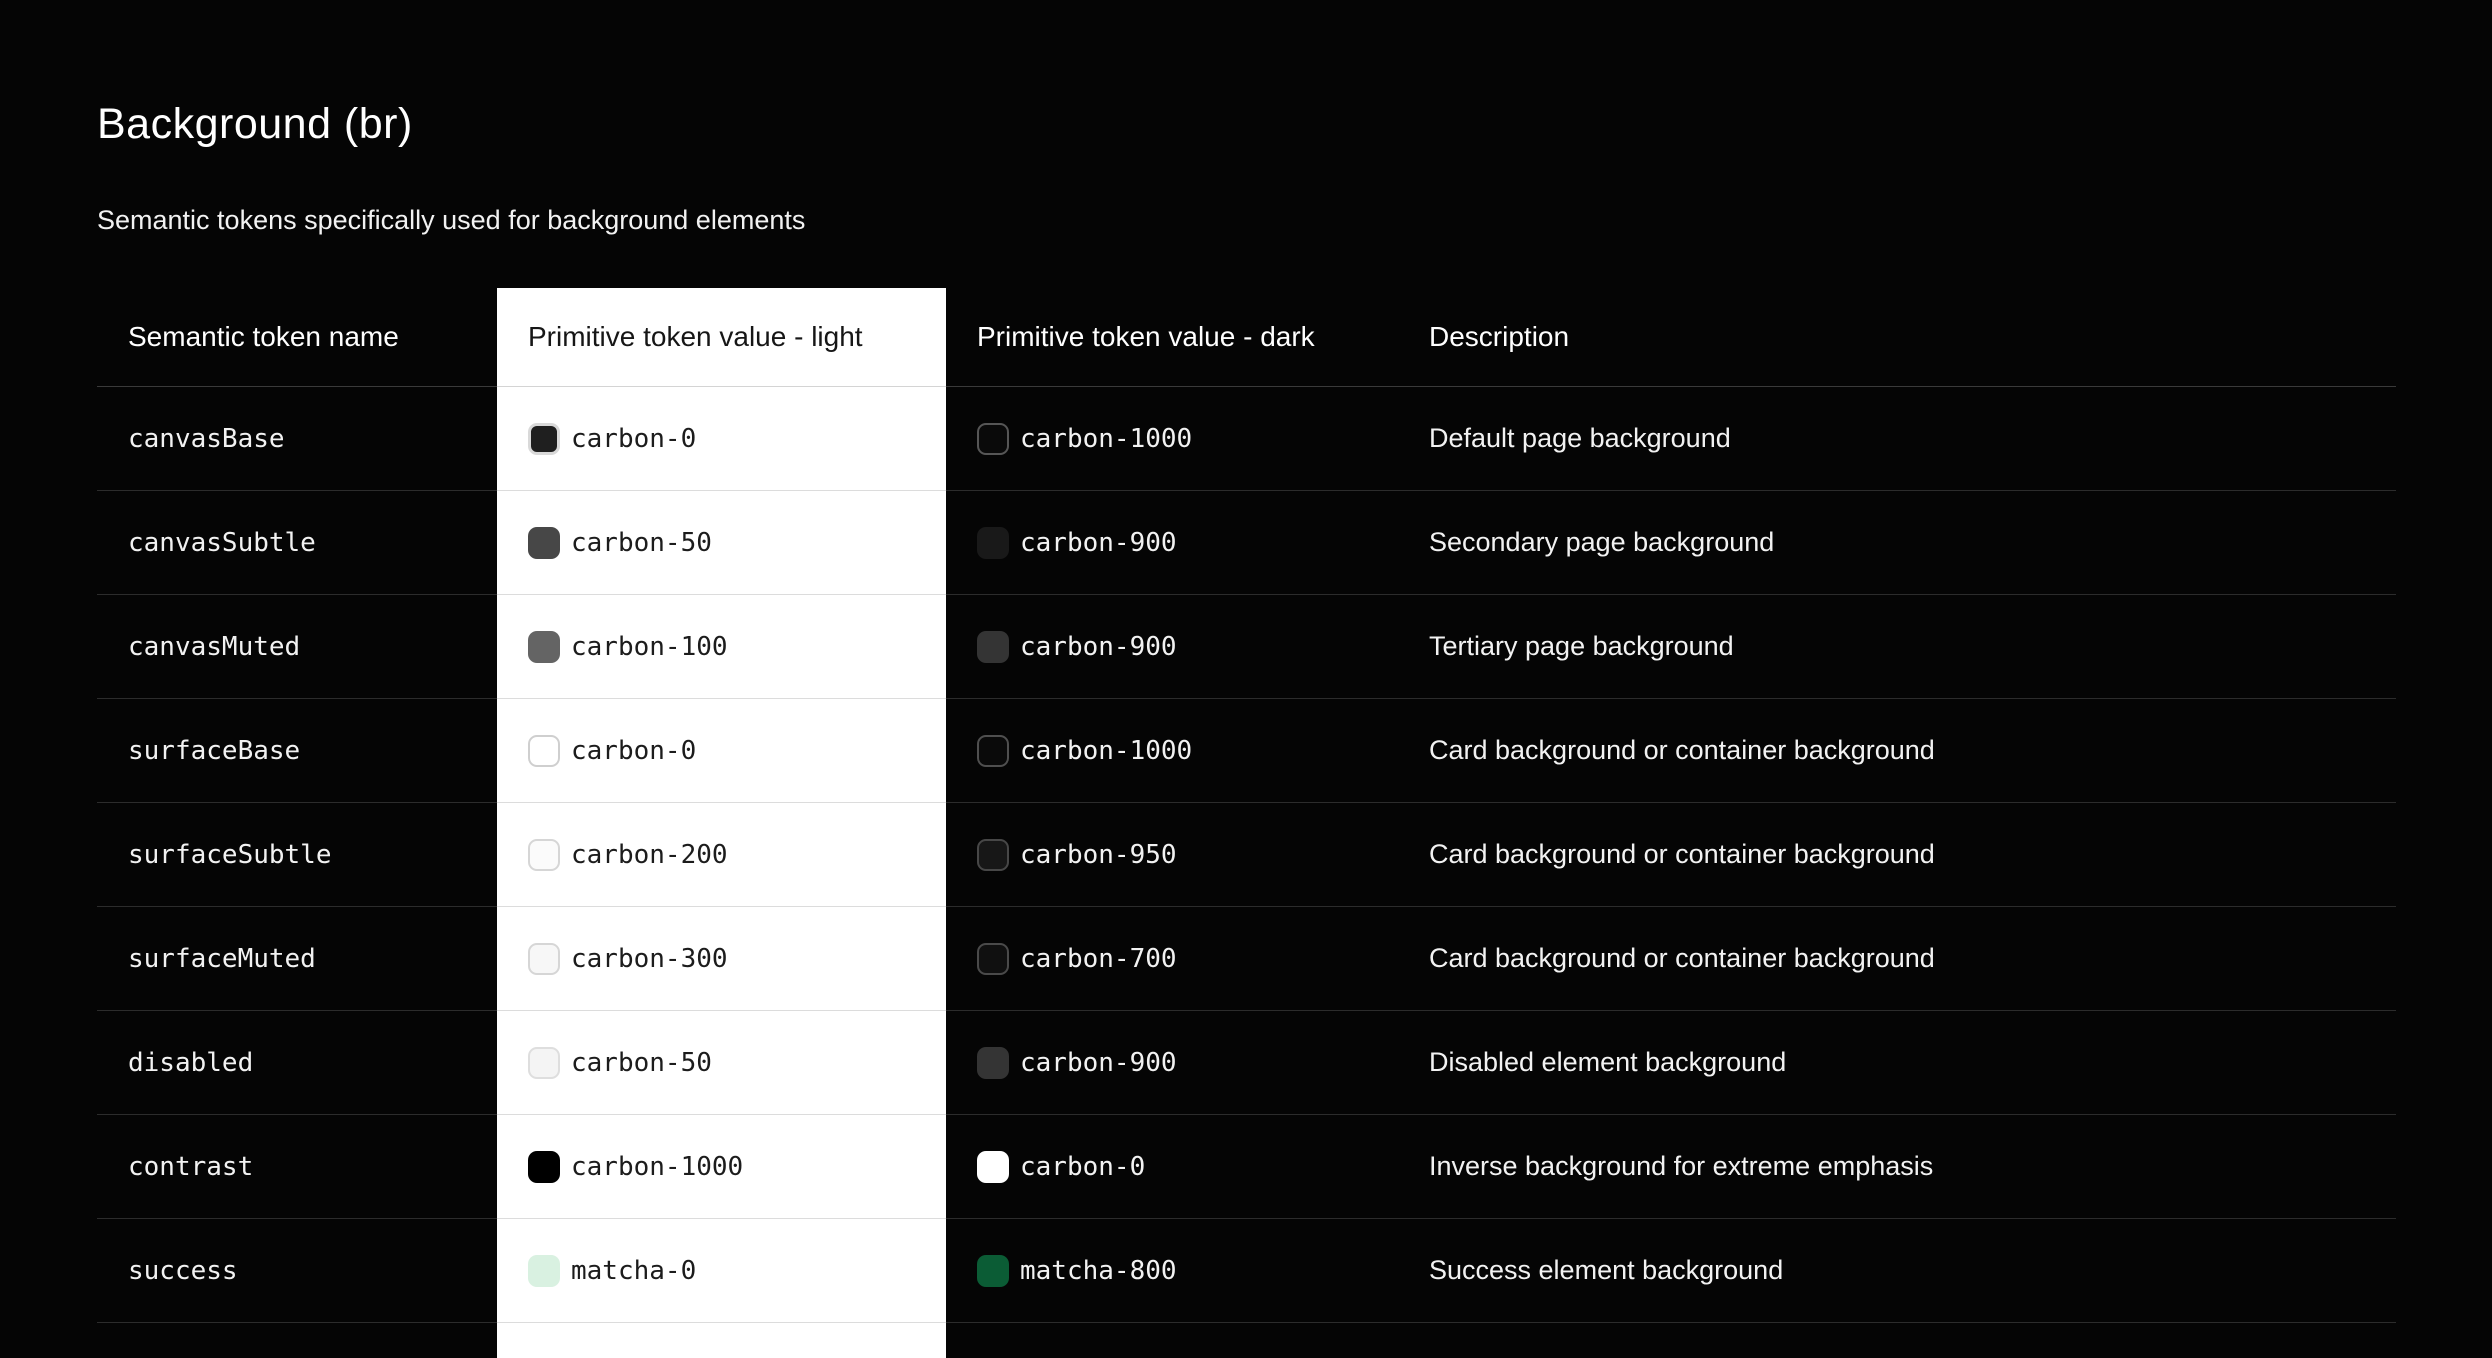 The image size is (2492, 1358). What do you see at coordinates (214, 750) in the screenshot?
I see `semantic-token-name: surfaceBase` at bounding box center [214, 750].